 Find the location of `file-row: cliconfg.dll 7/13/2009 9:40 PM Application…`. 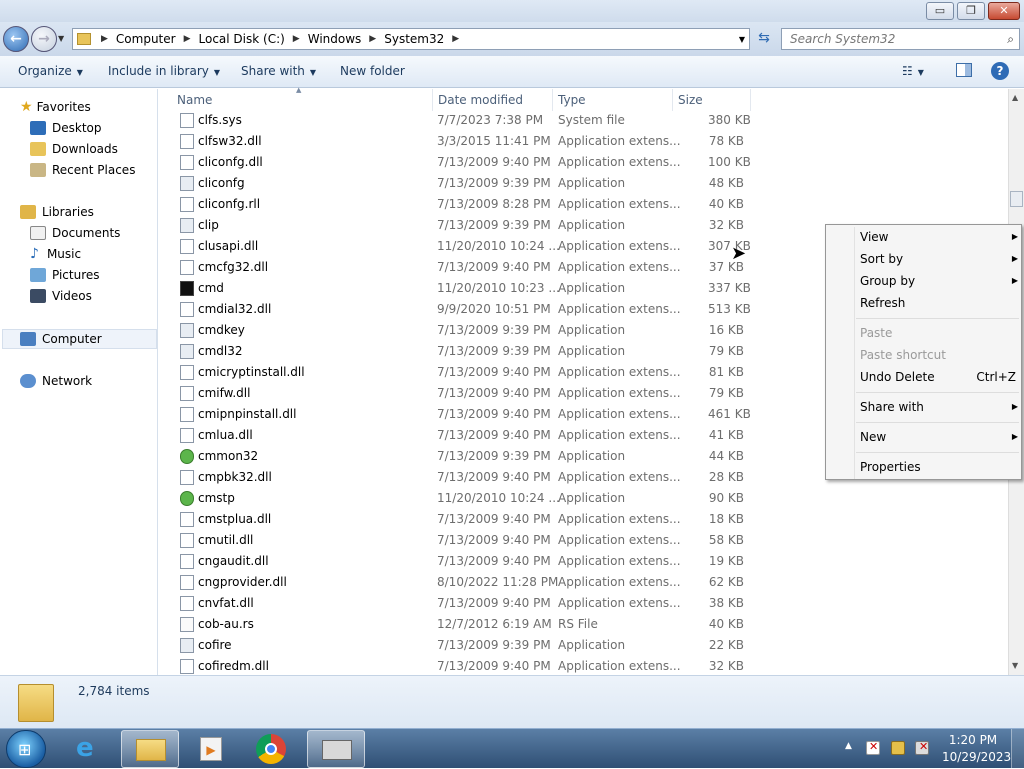

file-row: cliconfg.dll 7/13/2009 9:40 PM Application… is located at coordinates (584, 162).